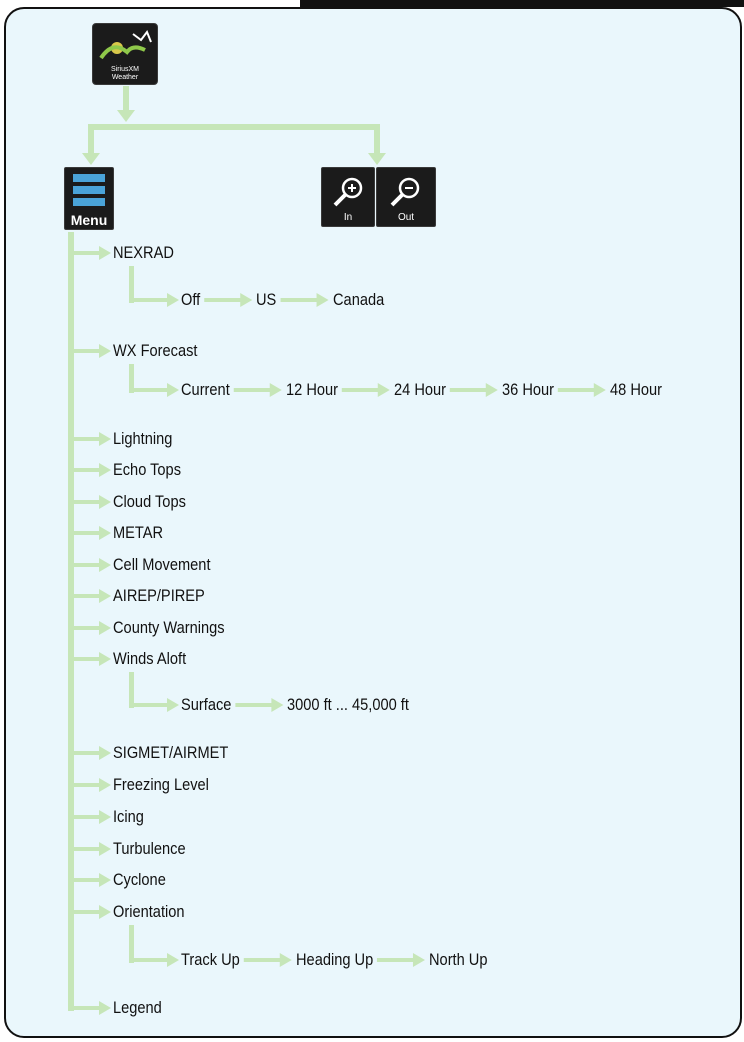  What do you see at coordinates (266, 300) in the screenshot?
I see `submenu-option: US` at bounding box center [266, 300].